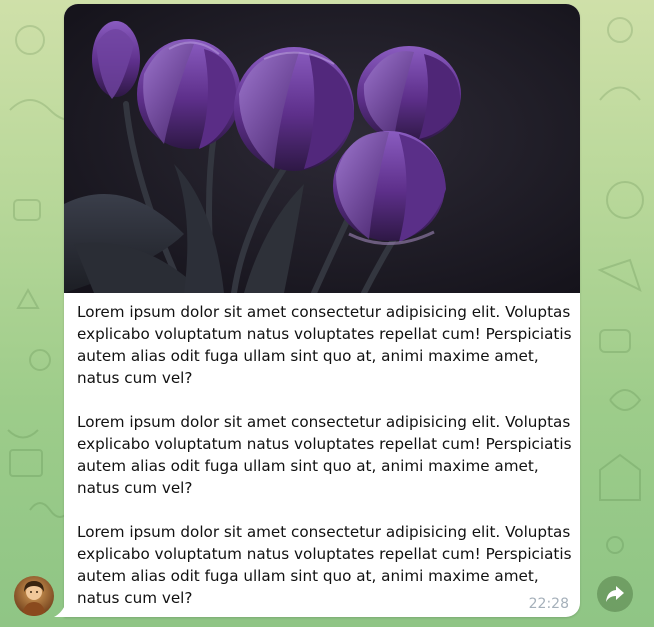 The image size is (654, 627). I want to click on message-time: 22:28, so click(548, 604).